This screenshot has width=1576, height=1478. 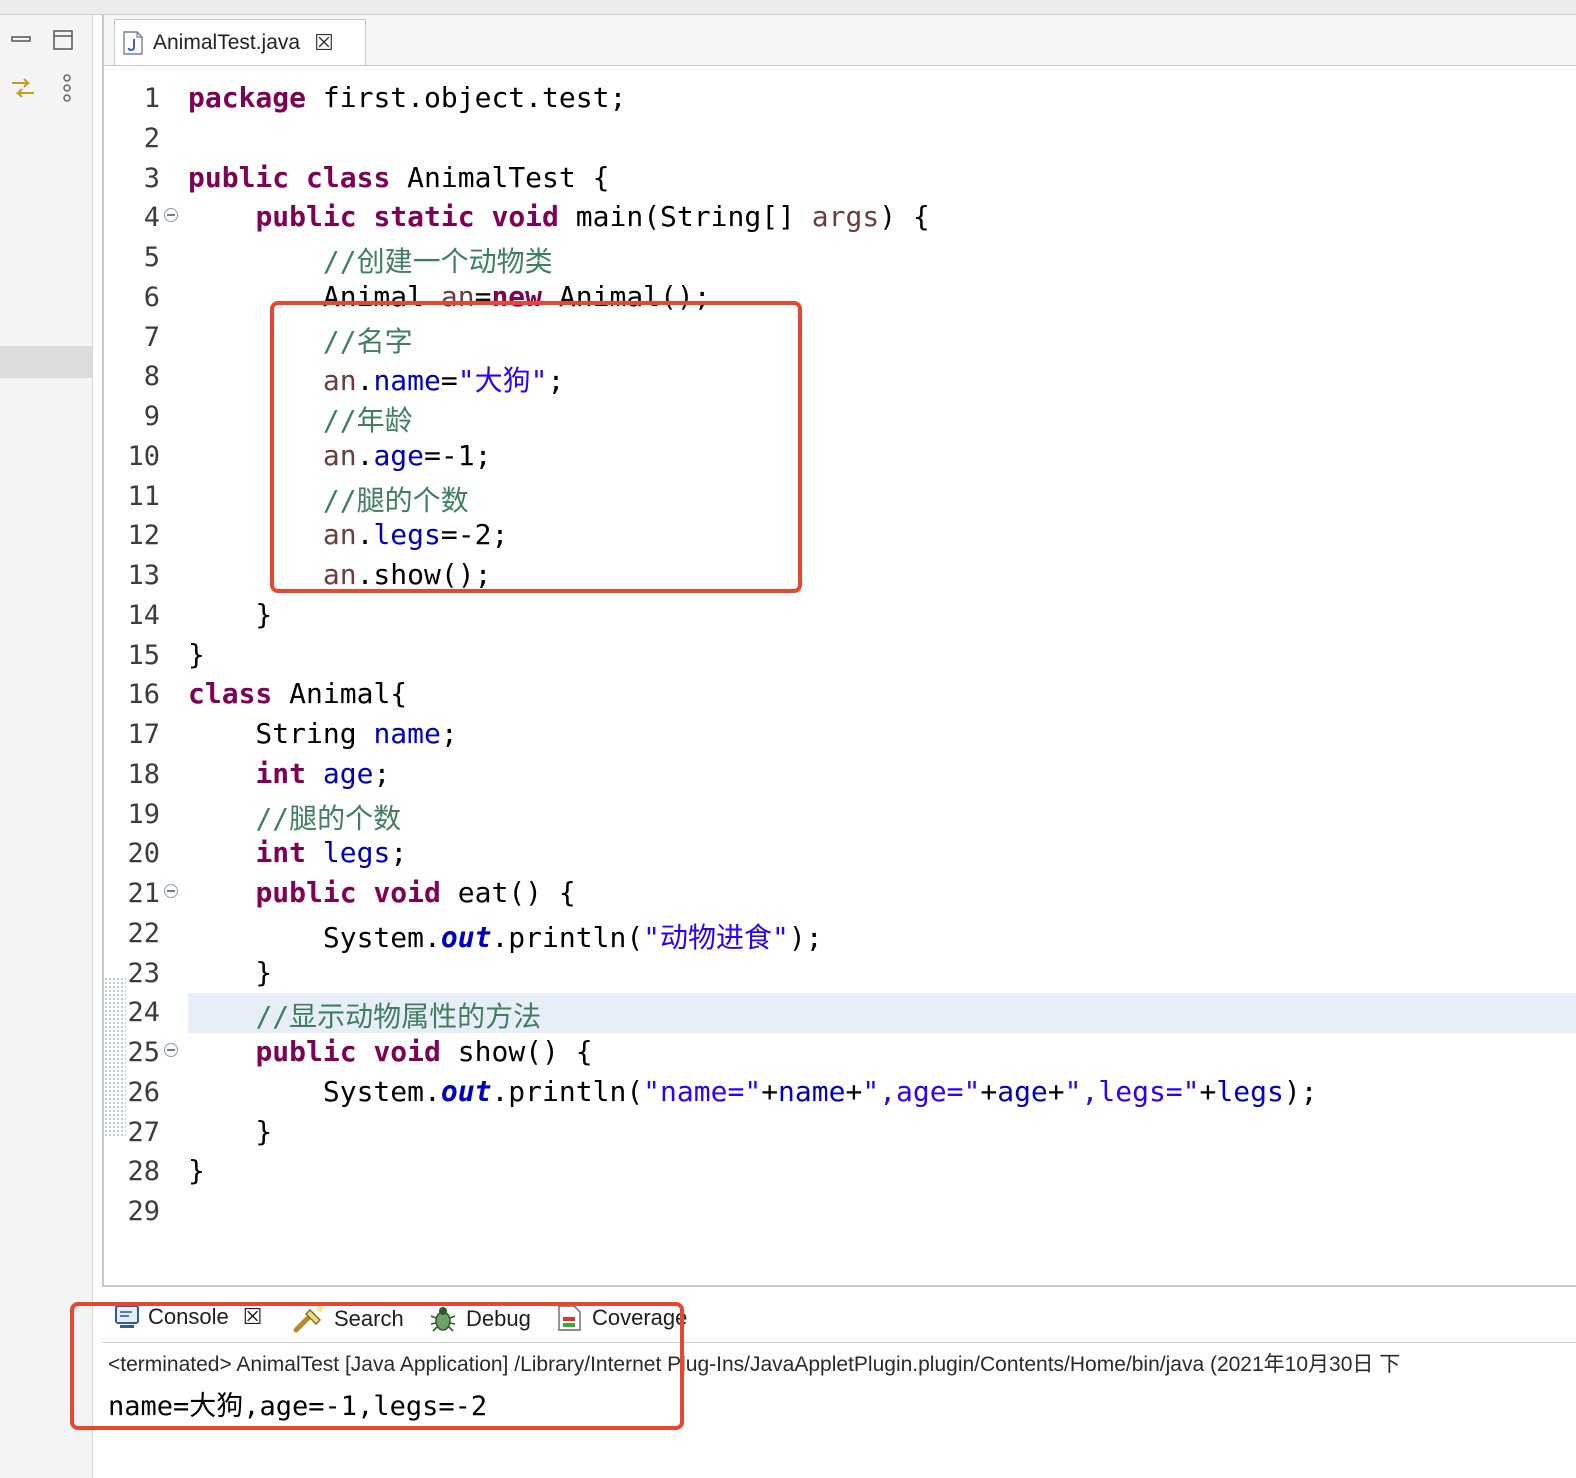 I want to click on line-number: 4, so click(x=151, y=218).